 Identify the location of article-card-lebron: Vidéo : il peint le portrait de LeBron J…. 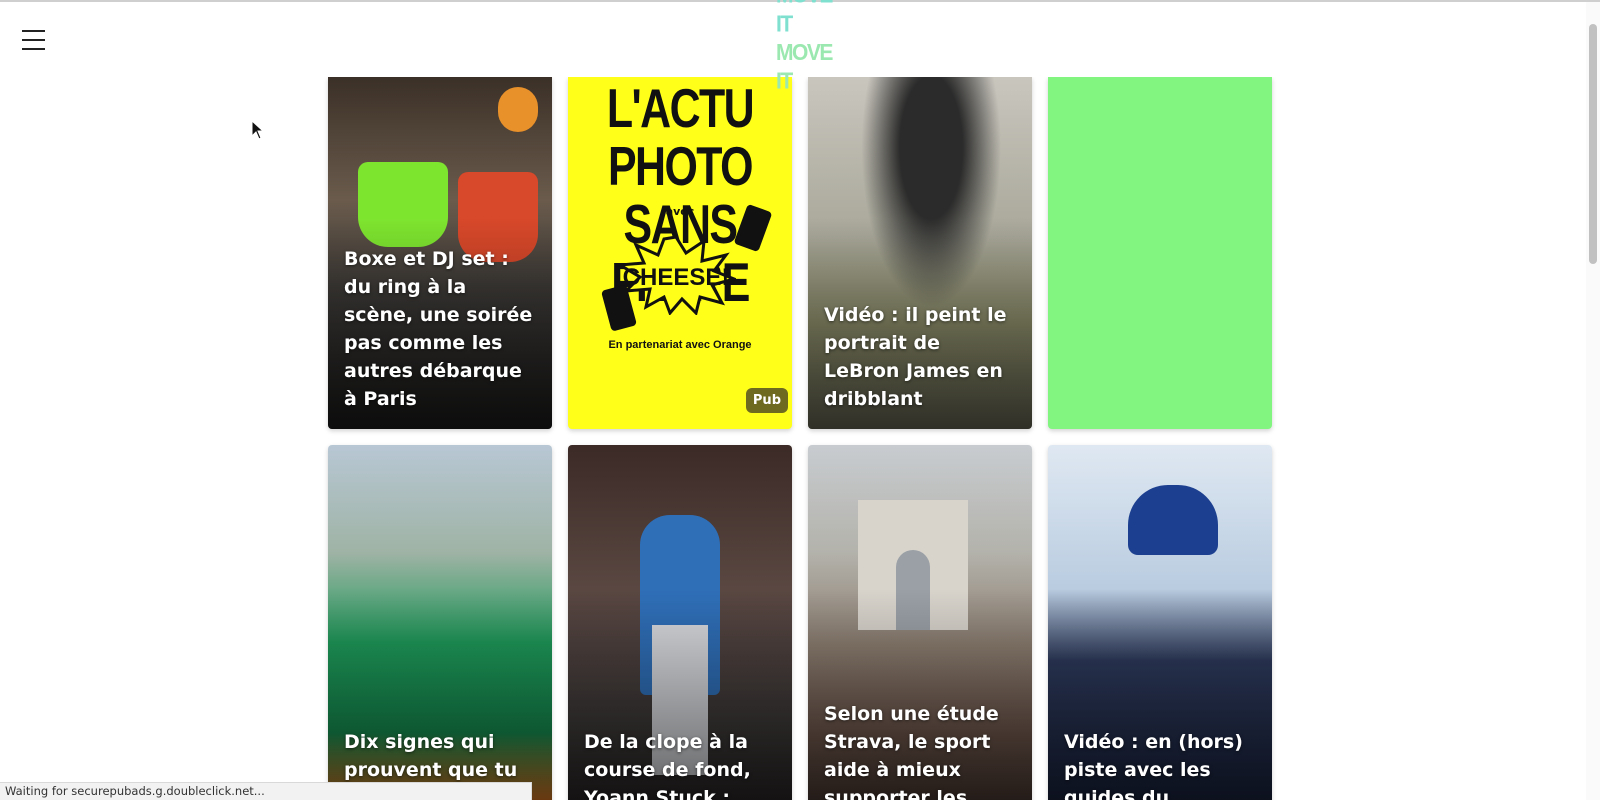
(920, 253).